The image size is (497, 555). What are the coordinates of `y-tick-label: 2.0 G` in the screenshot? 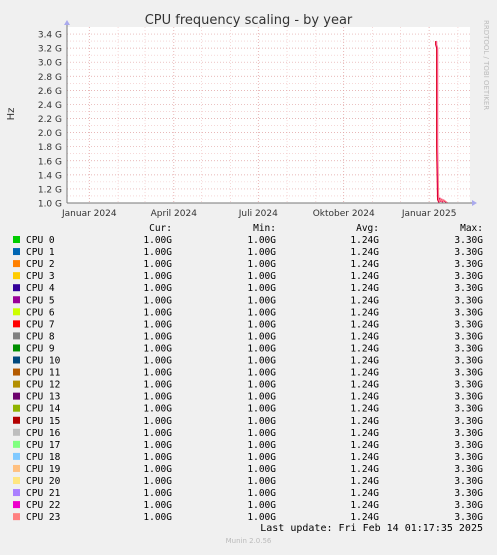 It's located at (50, 134).